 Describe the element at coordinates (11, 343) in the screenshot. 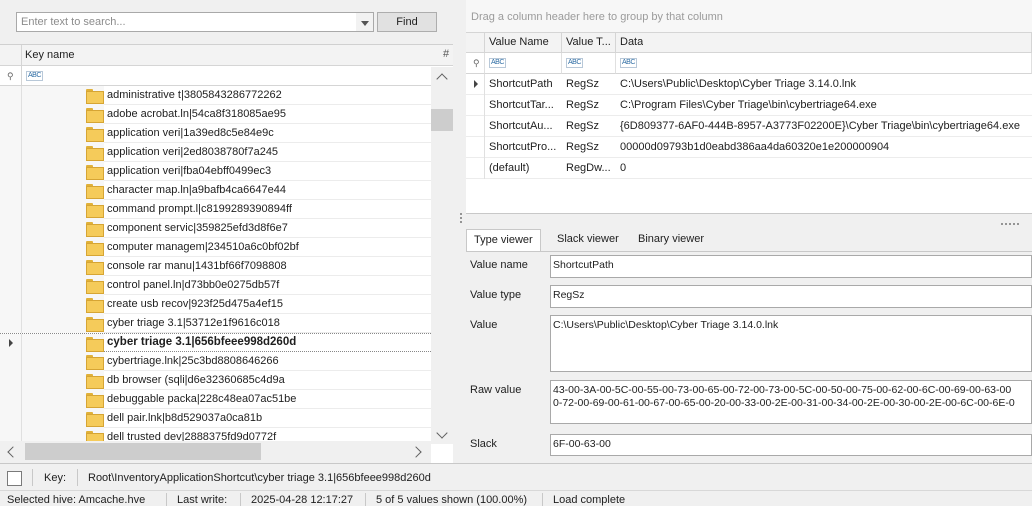

I see `current-row-icon` at that location.